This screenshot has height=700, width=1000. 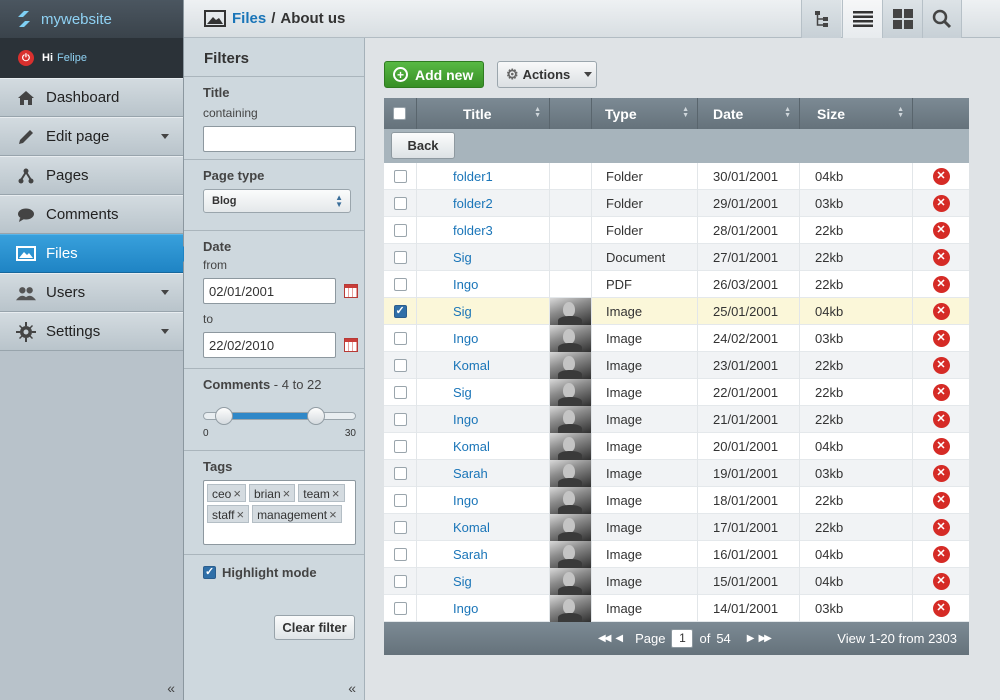 What do you see at coordinates (749, 113) in the screenshot?
I see `column-date: Date ▲ ▼` at bounding box center [749, 113].